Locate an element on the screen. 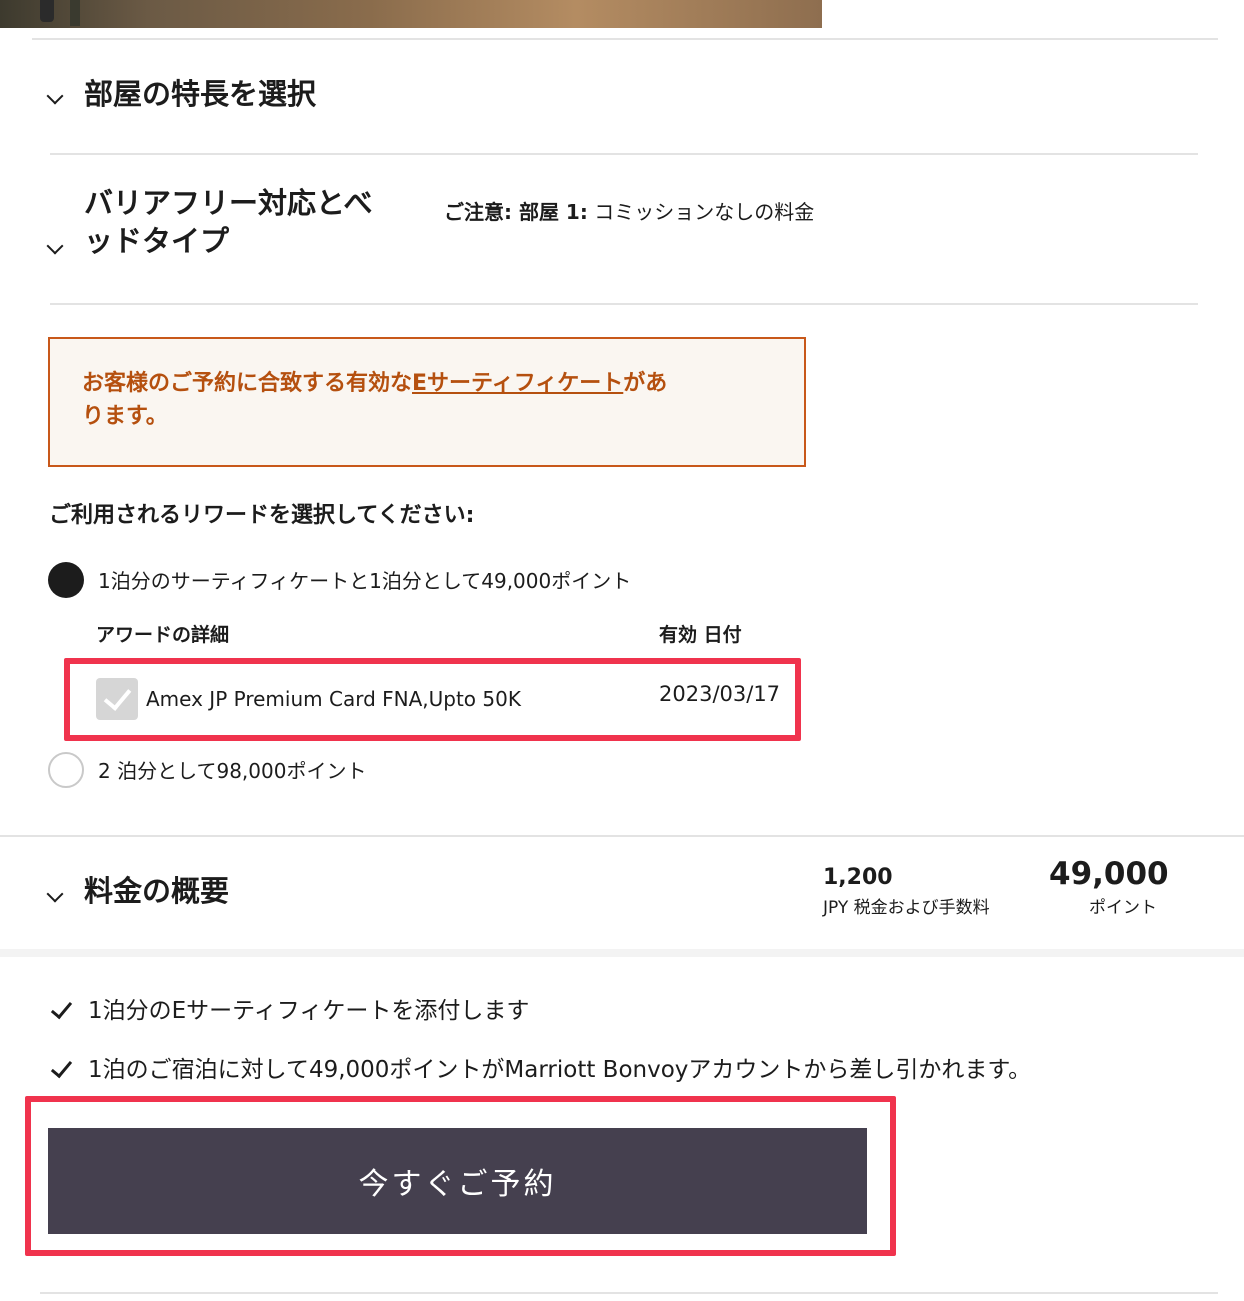 This screenshot has width=1244, height=1301. room-notice-prefix: ご注意: 部屋 1: is located at coordinates (516, 212).